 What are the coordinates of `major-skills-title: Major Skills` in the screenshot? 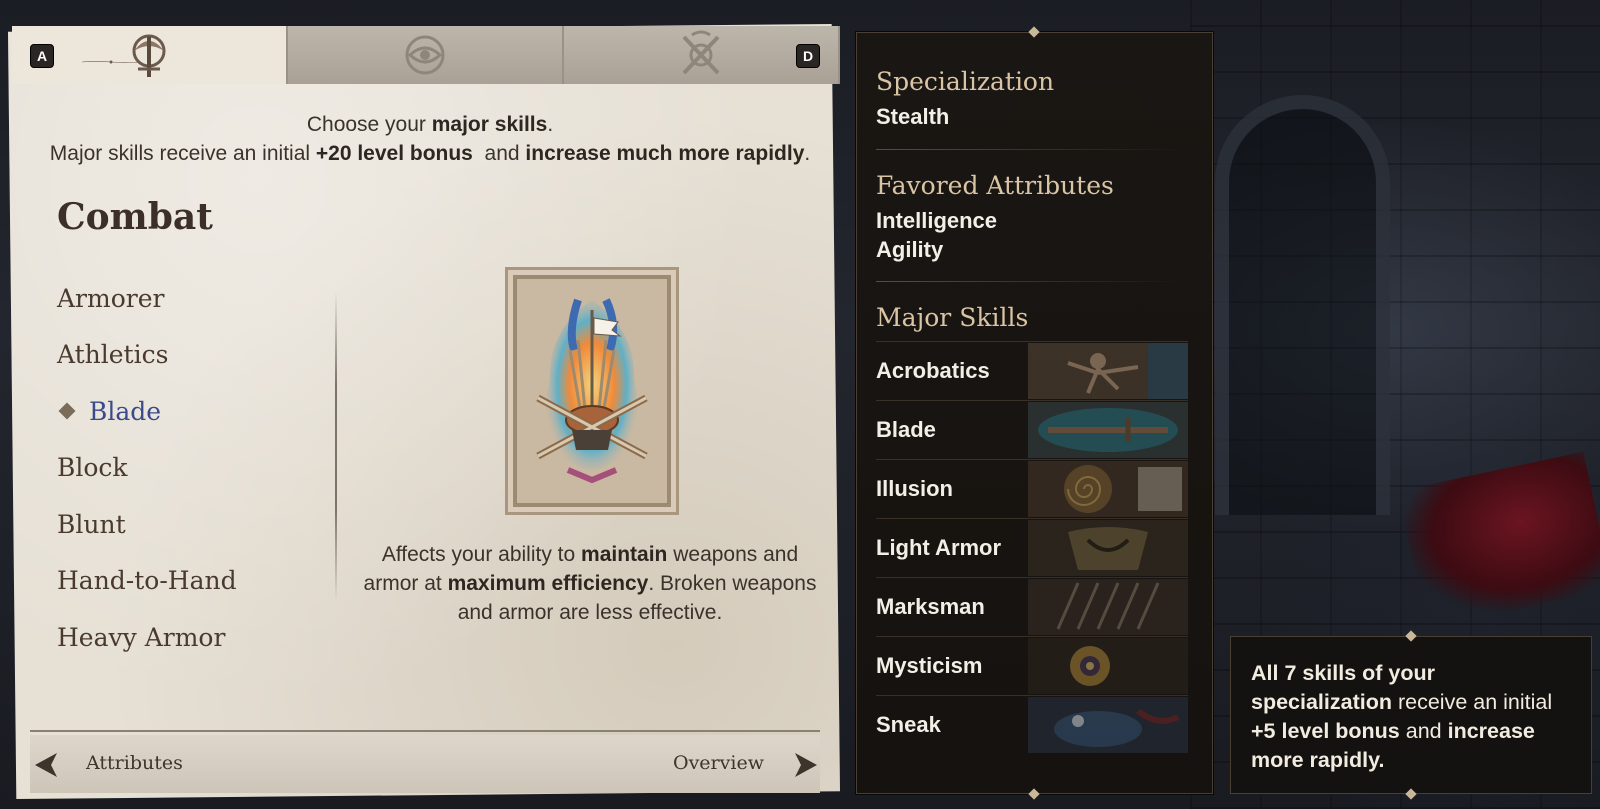 It's located at (952, 317).